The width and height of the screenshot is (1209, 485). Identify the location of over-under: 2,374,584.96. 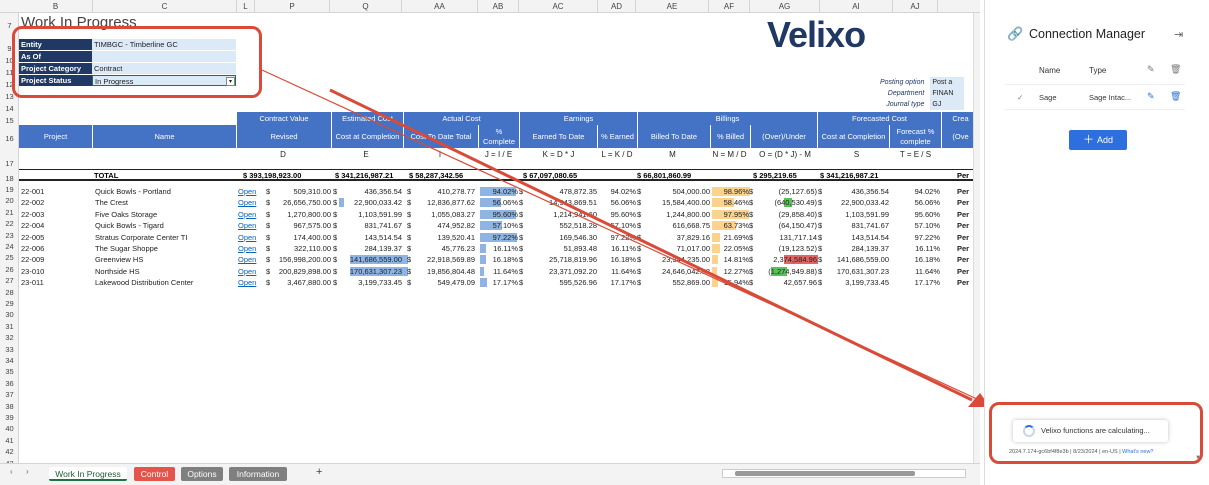
(795, 260).